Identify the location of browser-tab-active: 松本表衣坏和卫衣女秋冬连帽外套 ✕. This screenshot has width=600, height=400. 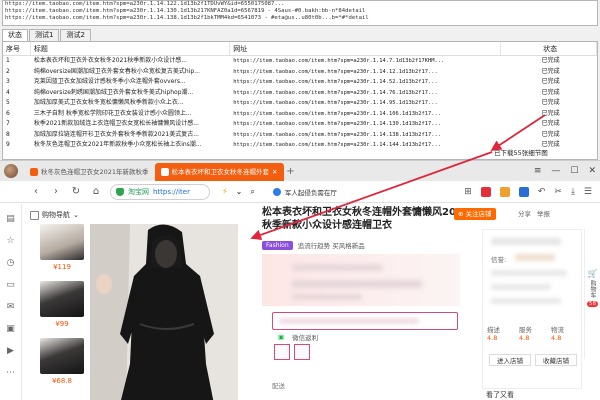
(219, 172).